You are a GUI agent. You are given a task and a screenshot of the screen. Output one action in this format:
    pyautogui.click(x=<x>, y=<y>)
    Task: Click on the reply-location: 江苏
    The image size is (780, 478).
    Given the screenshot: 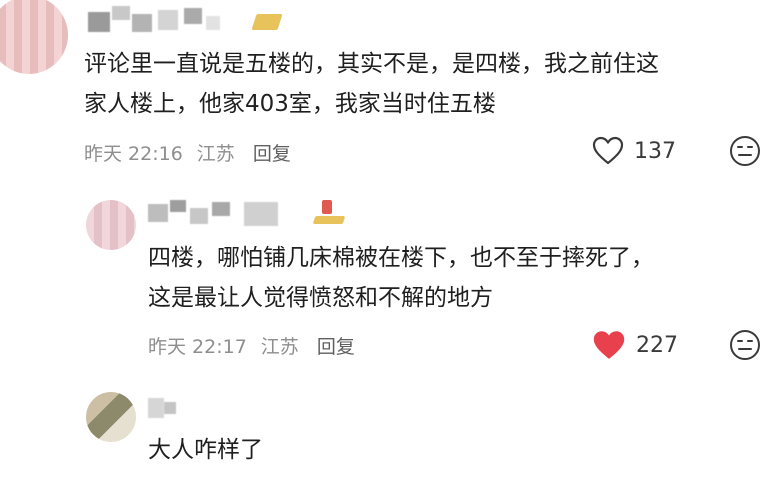 What is the action you would take?
    pyautogui.click(x=279, y=346)
    